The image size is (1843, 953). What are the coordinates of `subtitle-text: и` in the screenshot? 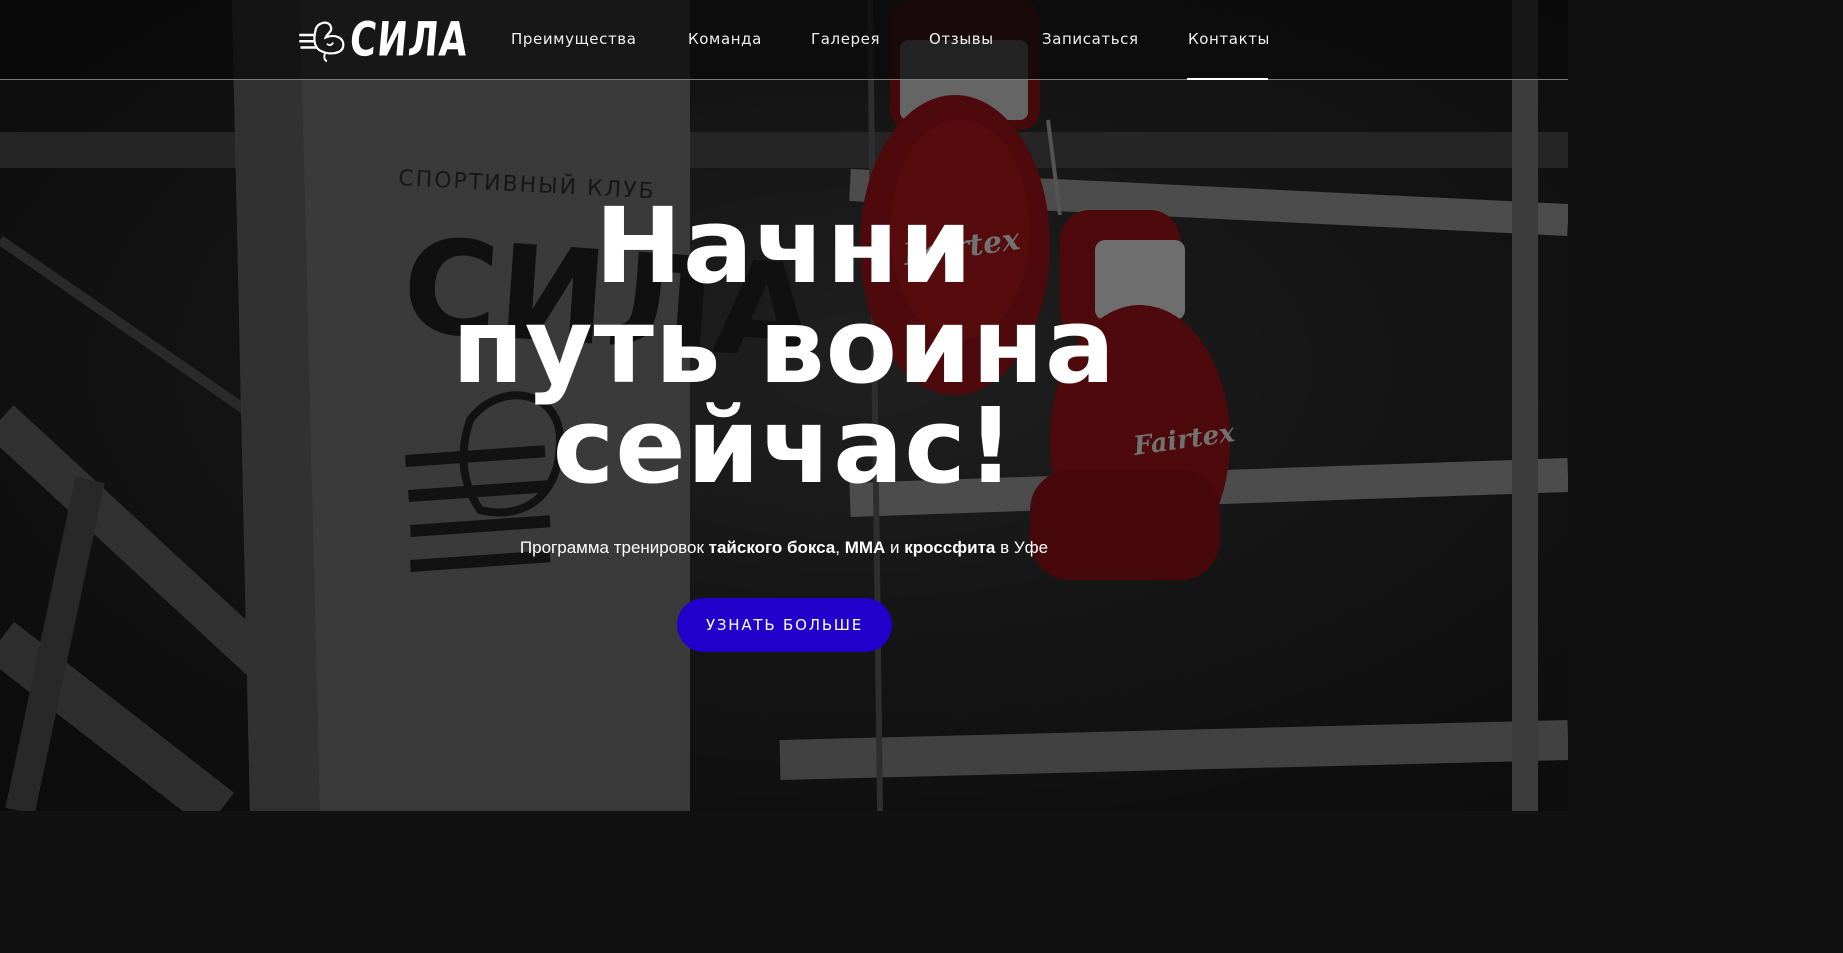 It's located at (895, 547).